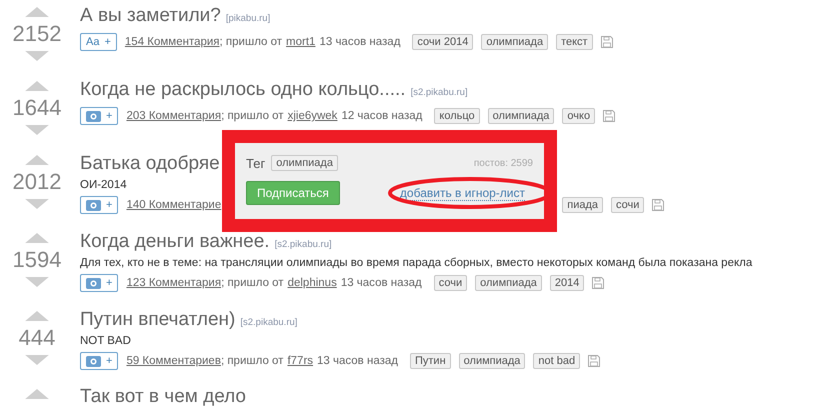 The width and height of the screenshot is (826, 409). I want to click on badge-label: Aa, so click(93, 42).